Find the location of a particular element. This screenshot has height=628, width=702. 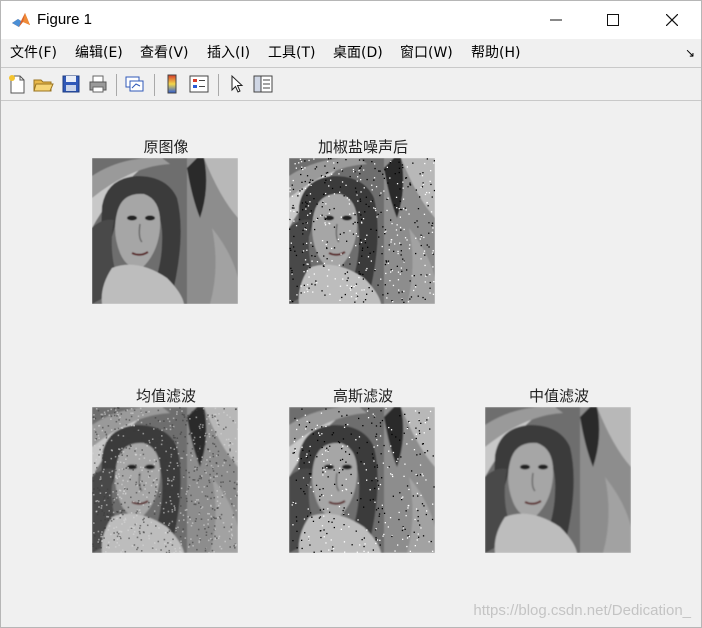

colorbar-icon is located at coordinates (172, 84).